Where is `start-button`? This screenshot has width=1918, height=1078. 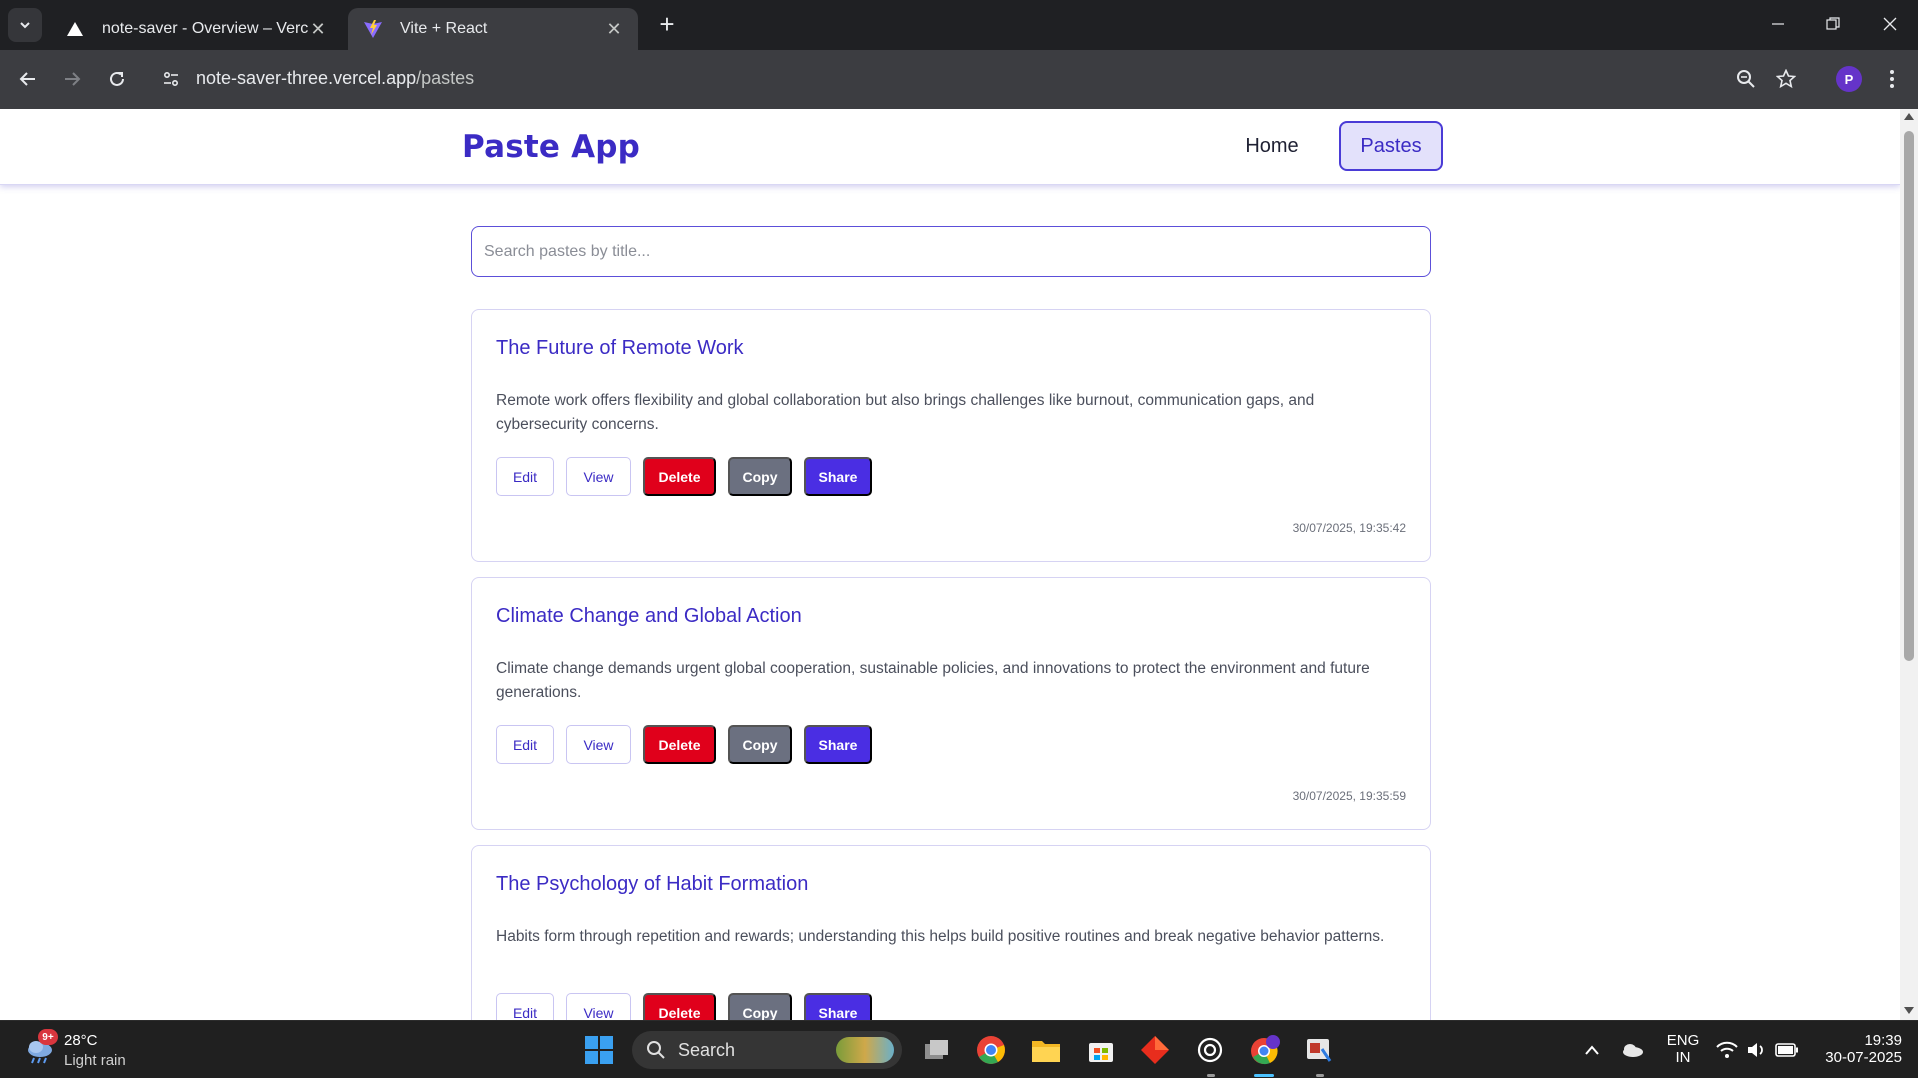
start-button is located at coordinates (599, 1050).